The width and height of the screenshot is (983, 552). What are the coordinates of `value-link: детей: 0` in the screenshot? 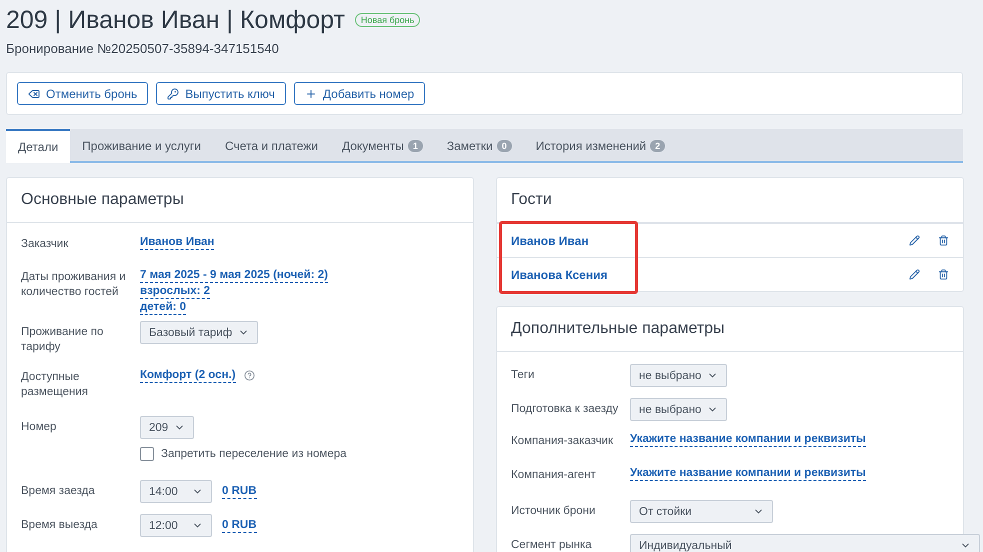 It's located at (163, 307).